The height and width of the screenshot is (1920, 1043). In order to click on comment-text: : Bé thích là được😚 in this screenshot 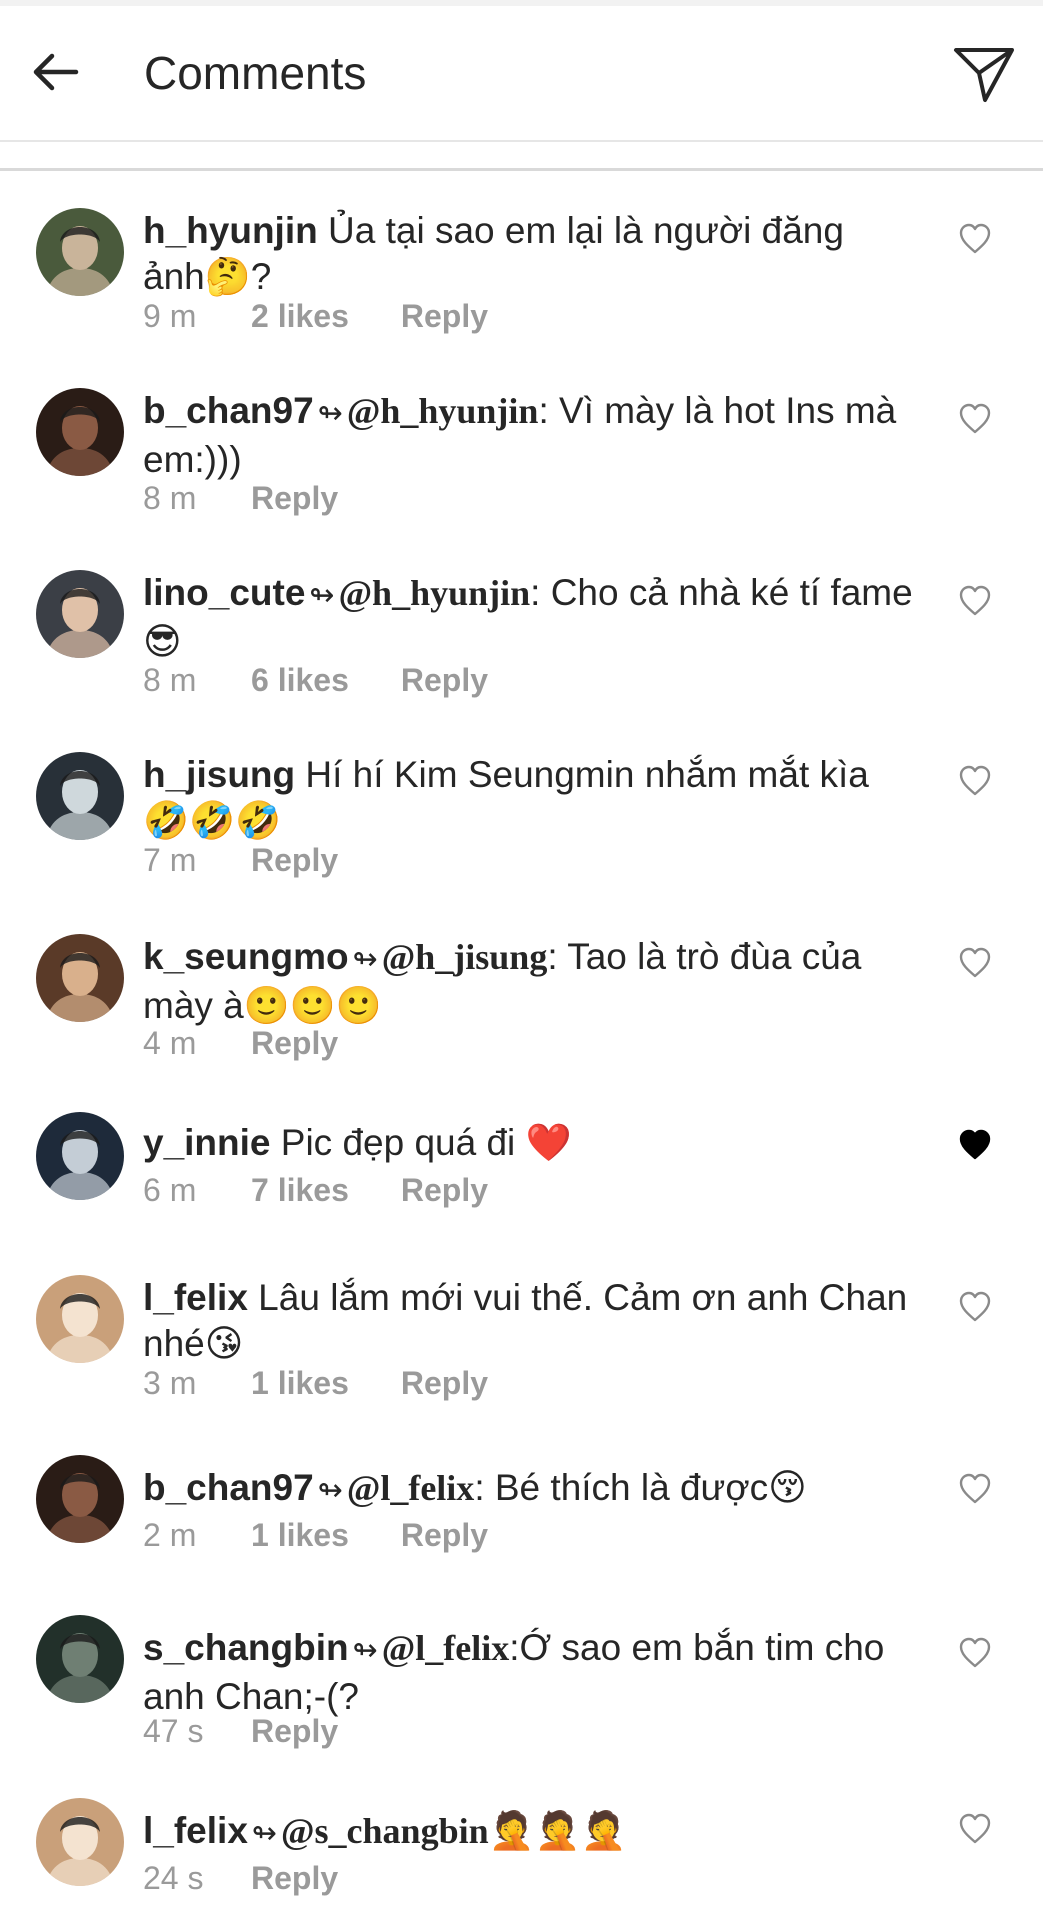, I will do `click(640, 1487)`.